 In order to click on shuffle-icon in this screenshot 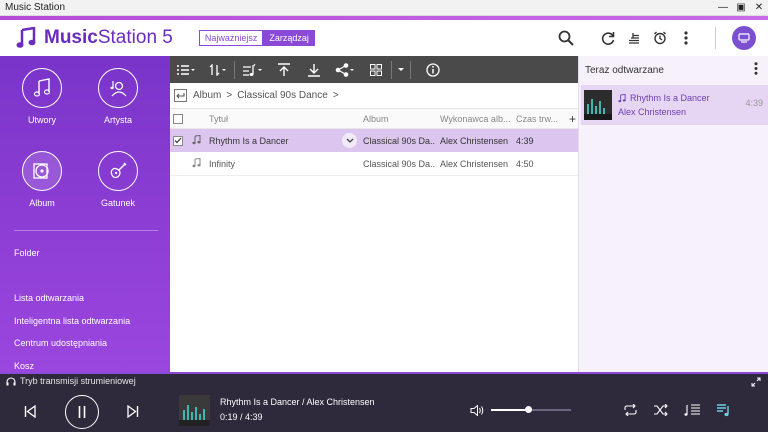, I will do `click(660, 410)`.